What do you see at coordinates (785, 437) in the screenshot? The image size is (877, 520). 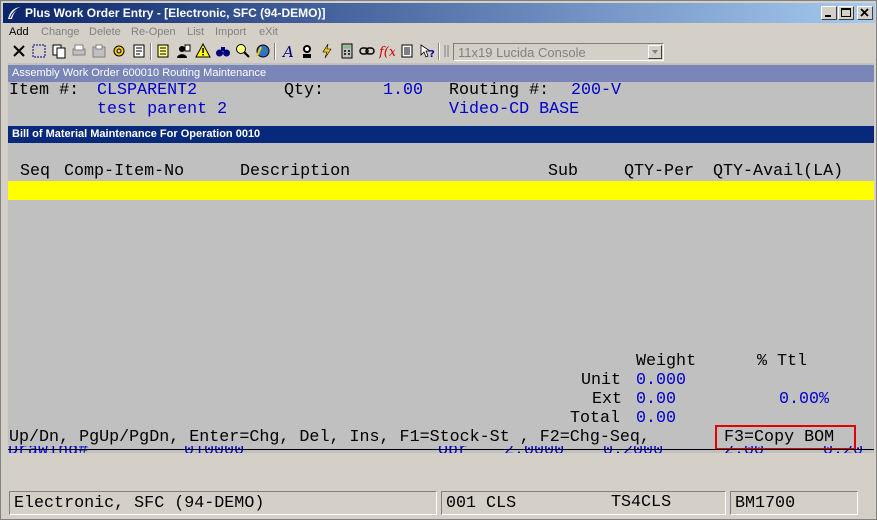 I see `highlight-annotation` at bounding box center [785, 437].